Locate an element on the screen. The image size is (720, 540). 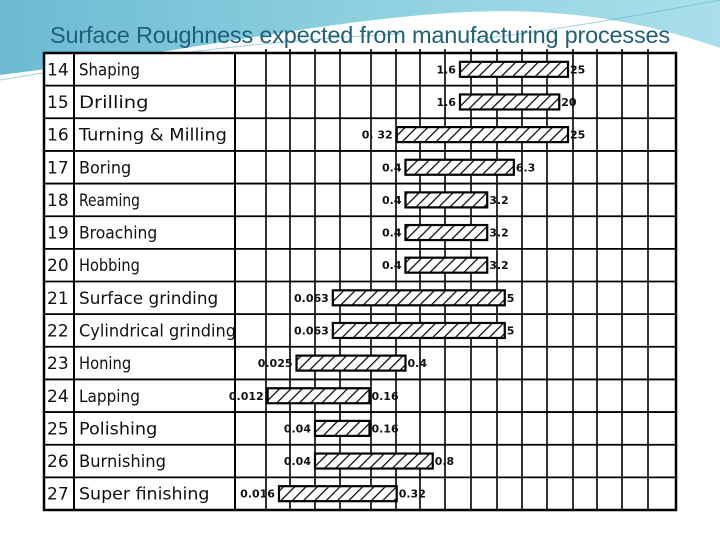
row-number: 23 is located at coordinates (58, 364).